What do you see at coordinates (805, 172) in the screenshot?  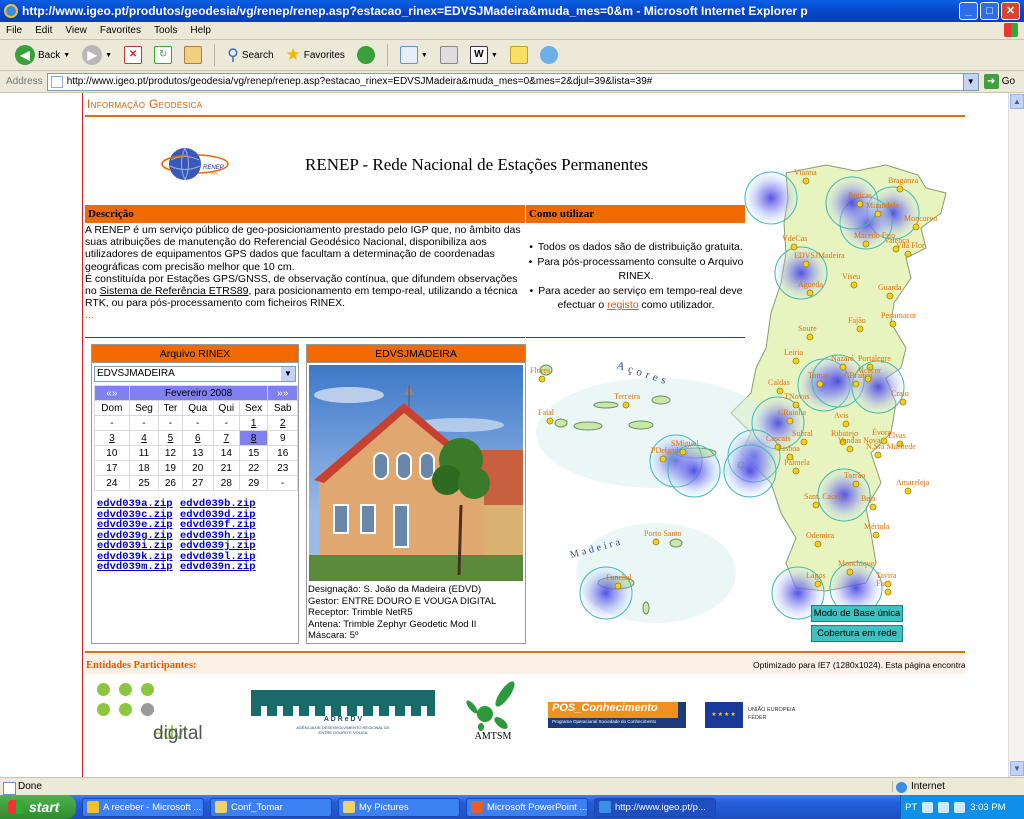 I see `station-label: Vianna` at bounding box center [805, 172].